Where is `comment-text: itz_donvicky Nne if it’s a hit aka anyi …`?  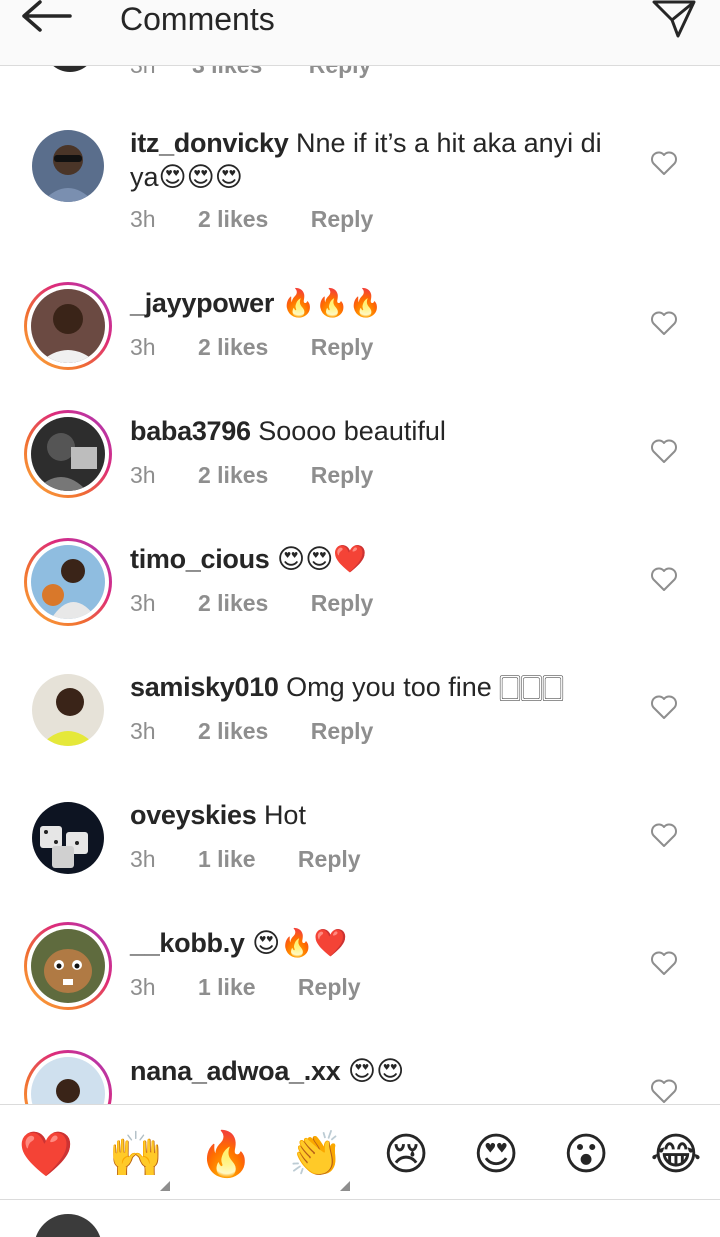
comment-text: itz_donvicky Nne if it’s a hit aka anyi … is located at coordinates (380, 160).